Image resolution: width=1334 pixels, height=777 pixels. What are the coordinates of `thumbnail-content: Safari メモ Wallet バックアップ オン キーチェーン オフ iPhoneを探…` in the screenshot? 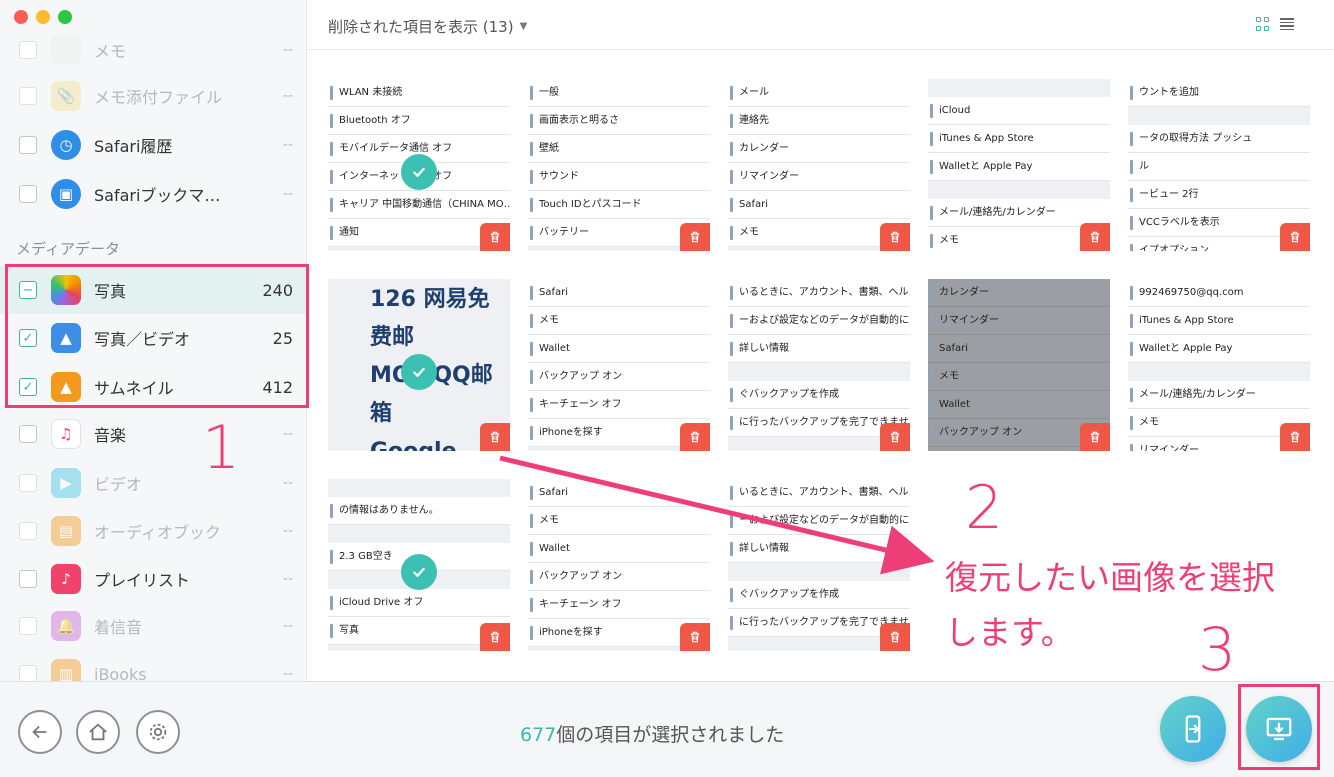 It's located at (619, 563).